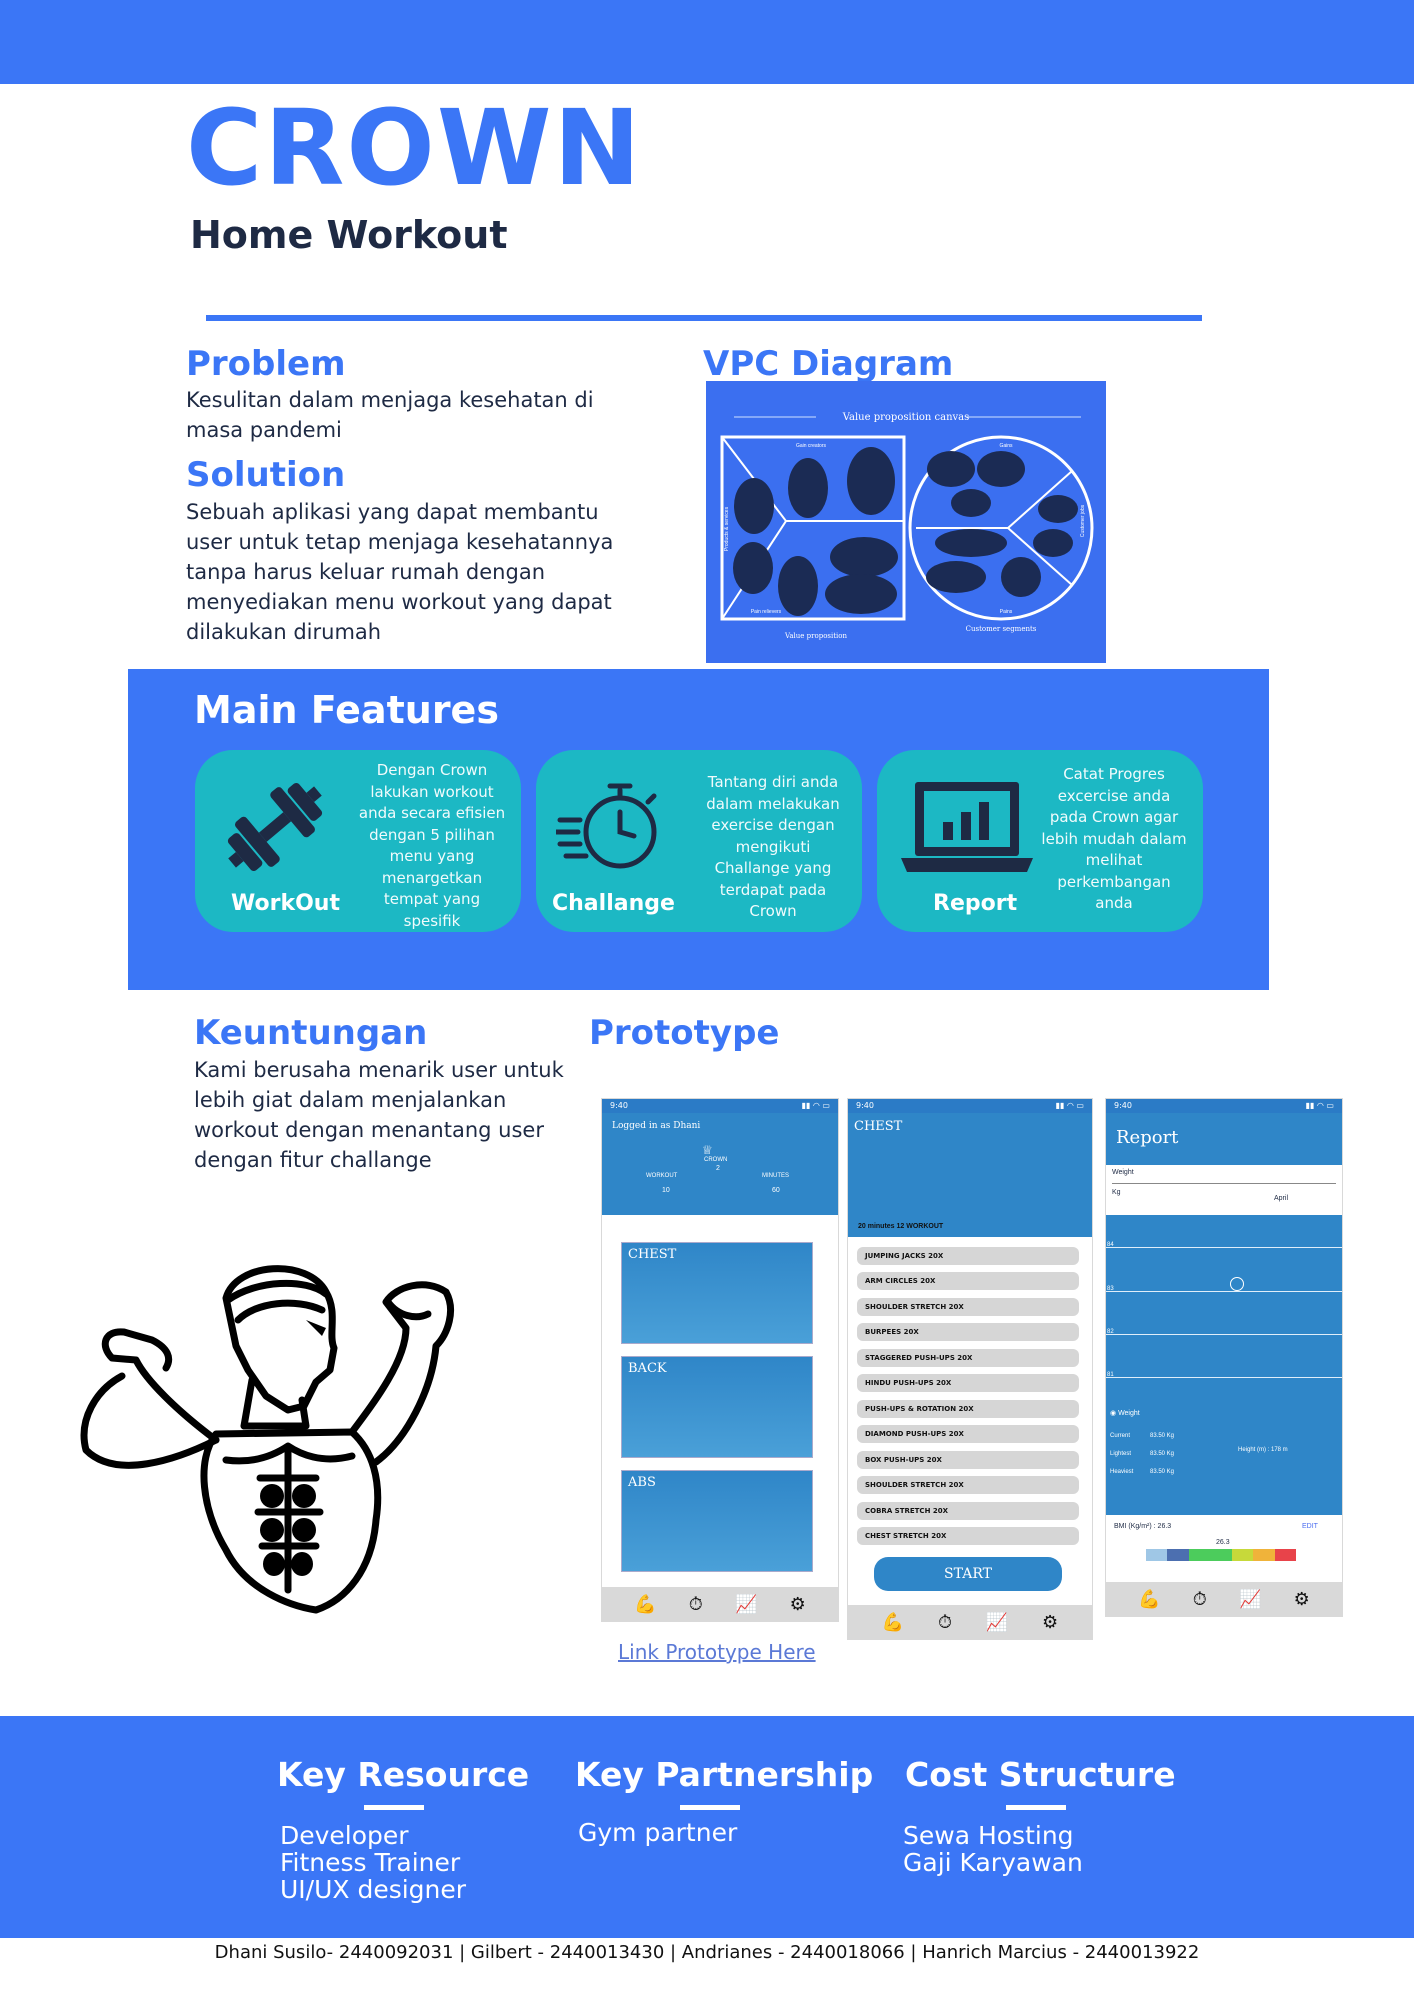  What do you see at coordinates (1110, 1375) in the screenshot?
I see `y-tick: 81` at bounding box center [1110, 1375].